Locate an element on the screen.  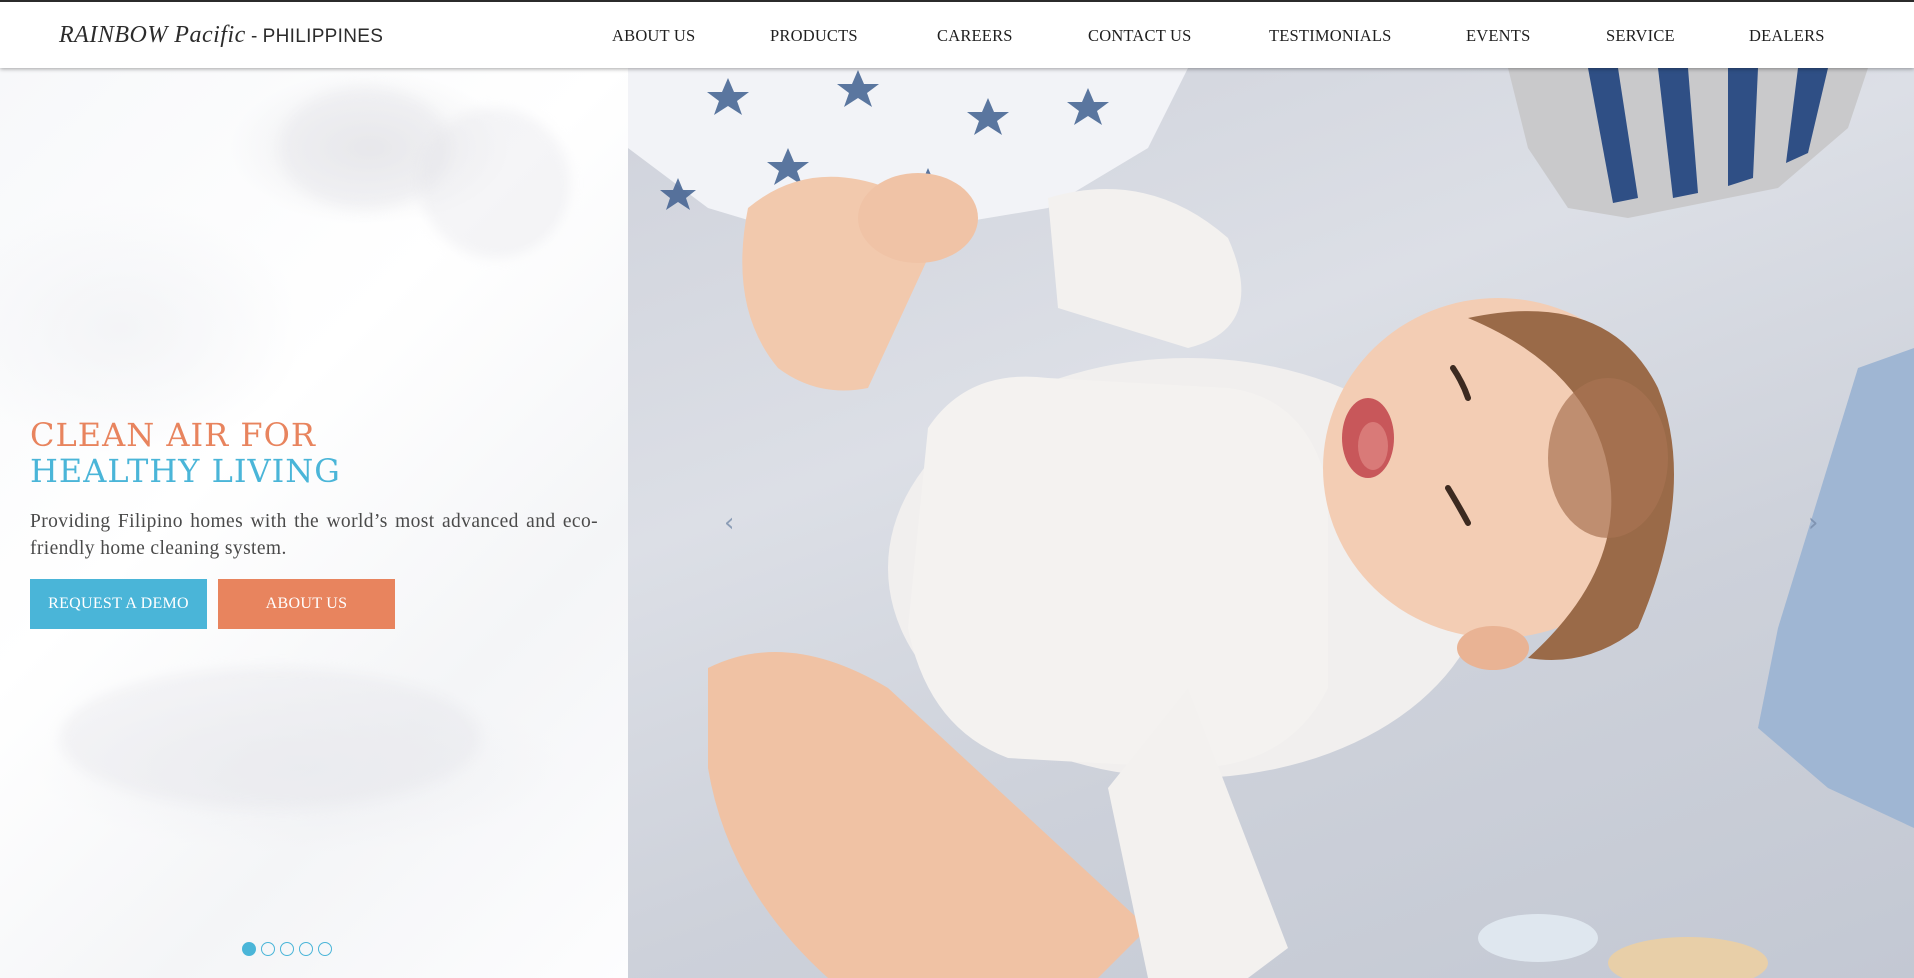
nav-products: PRODUCTS is located at coordinates (814, 36).